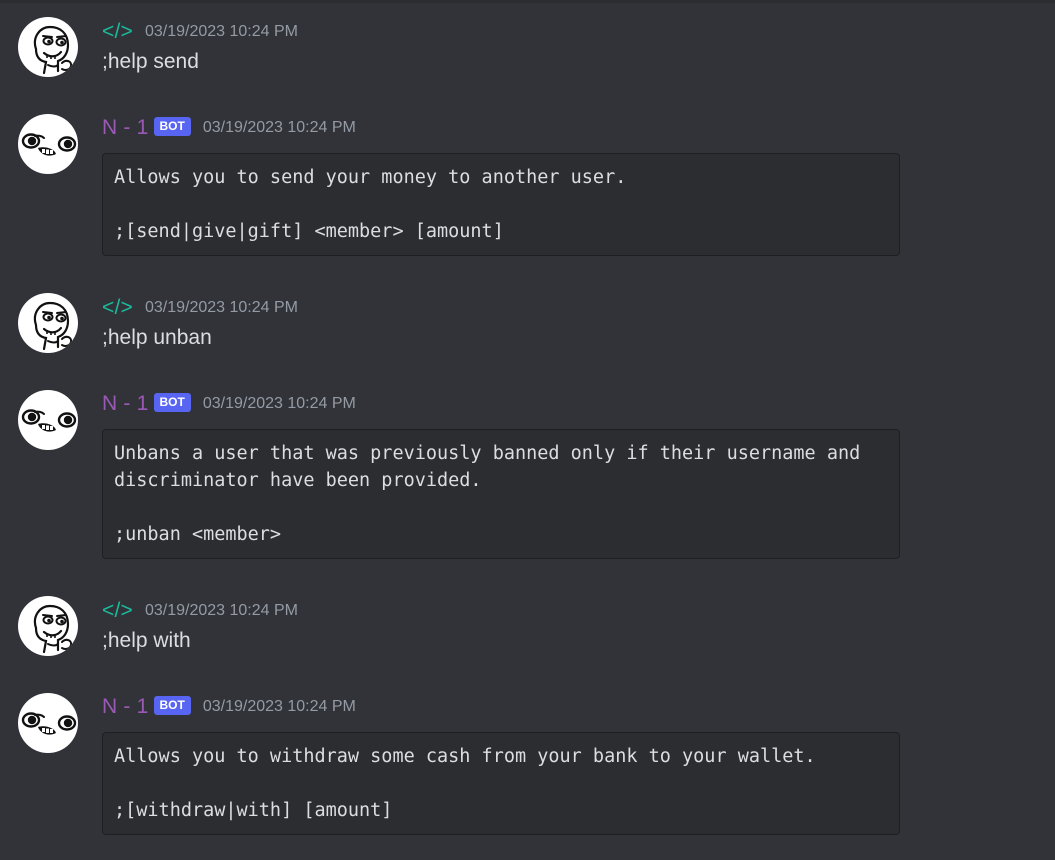 Image resolution: width=1055 pixels, height=860 pixels. I want to click on message-content: ;help send, so click(150, 61).